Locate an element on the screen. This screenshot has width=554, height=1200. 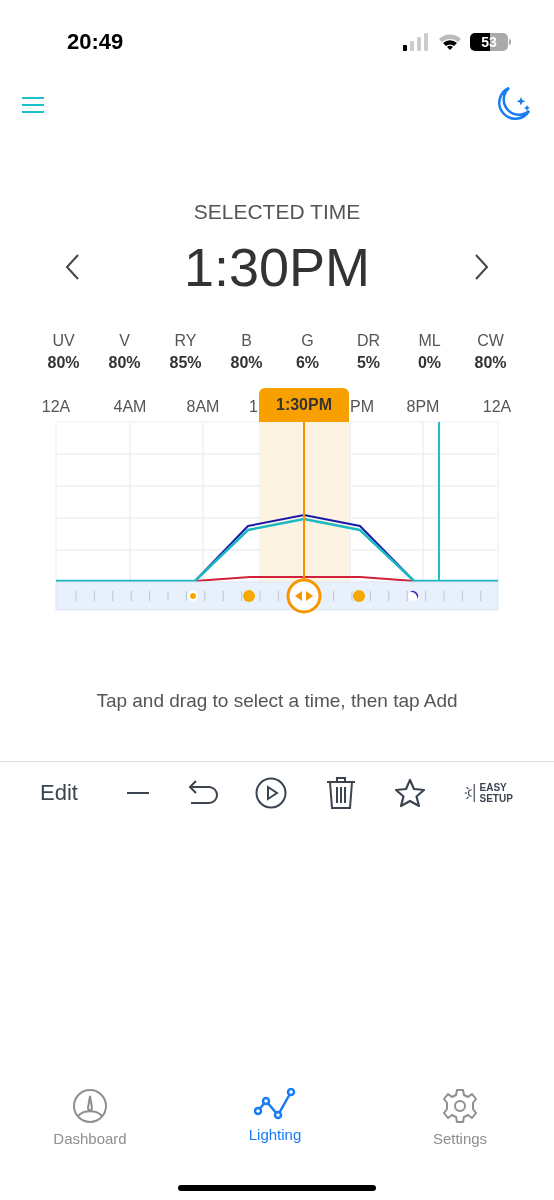
selected-time: 1:30PM is located at coordinates (277, 267).